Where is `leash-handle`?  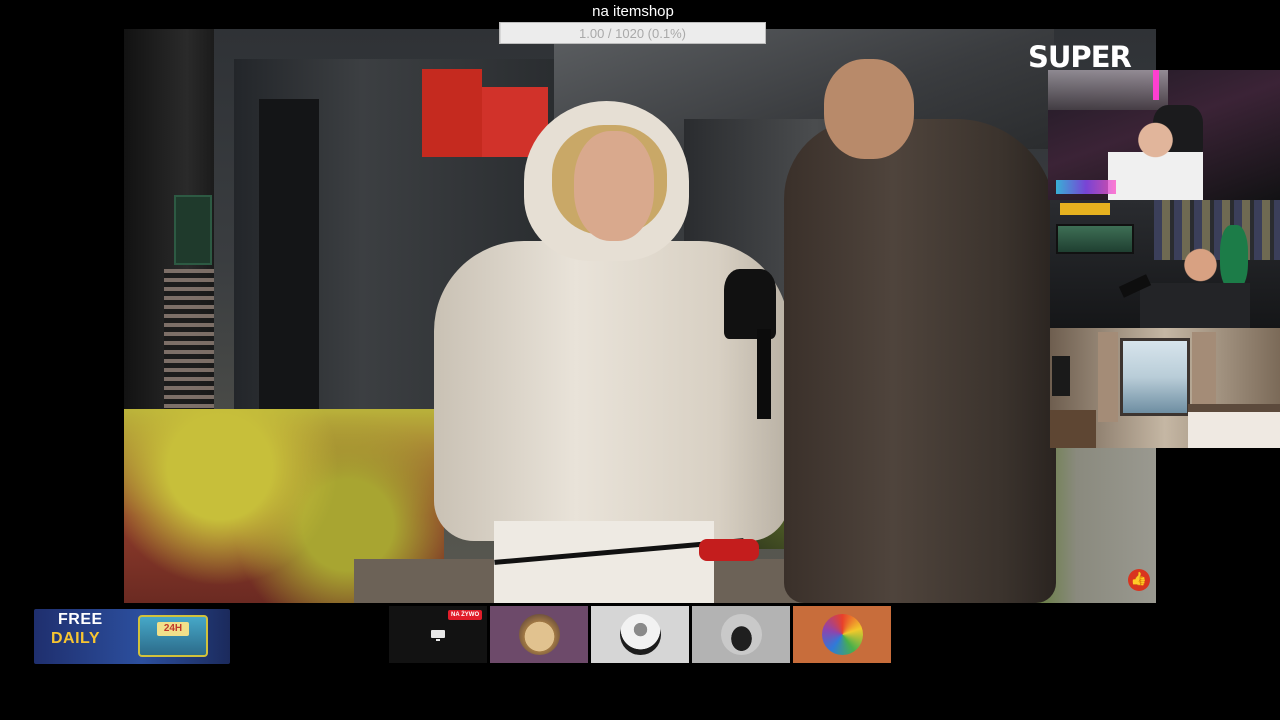 leash-handle is located at coordinates (729, 550).